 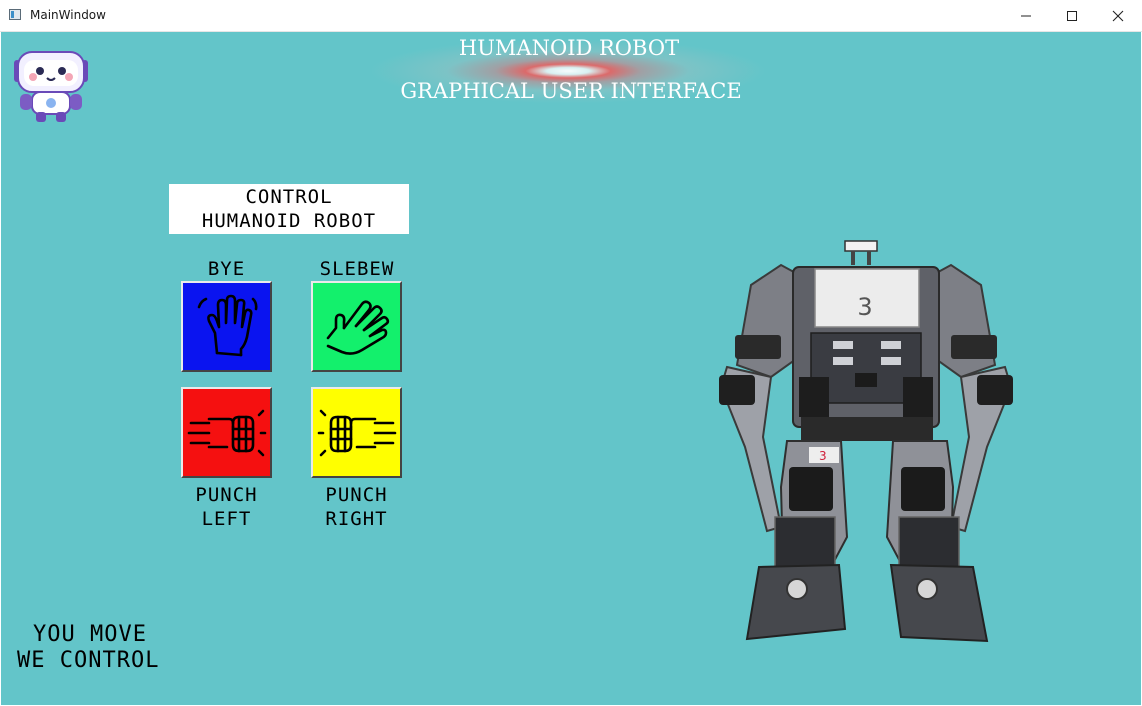 I want to click on slebew-hand-icon, so click(x=357, y=327).